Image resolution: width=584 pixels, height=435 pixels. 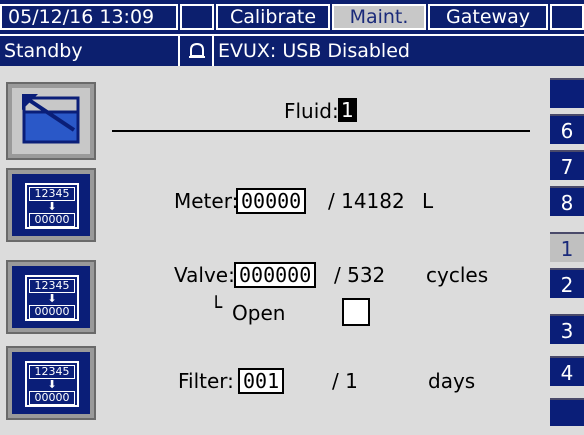 What do you see at coordinates (379, 17) in the screenshot?
I see `tab-maint: Maint.` at bounding box center [379, 17].